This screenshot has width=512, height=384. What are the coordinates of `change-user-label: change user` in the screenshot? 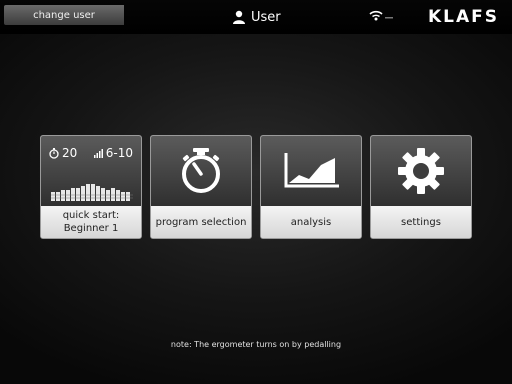 It's located at (64, 15).